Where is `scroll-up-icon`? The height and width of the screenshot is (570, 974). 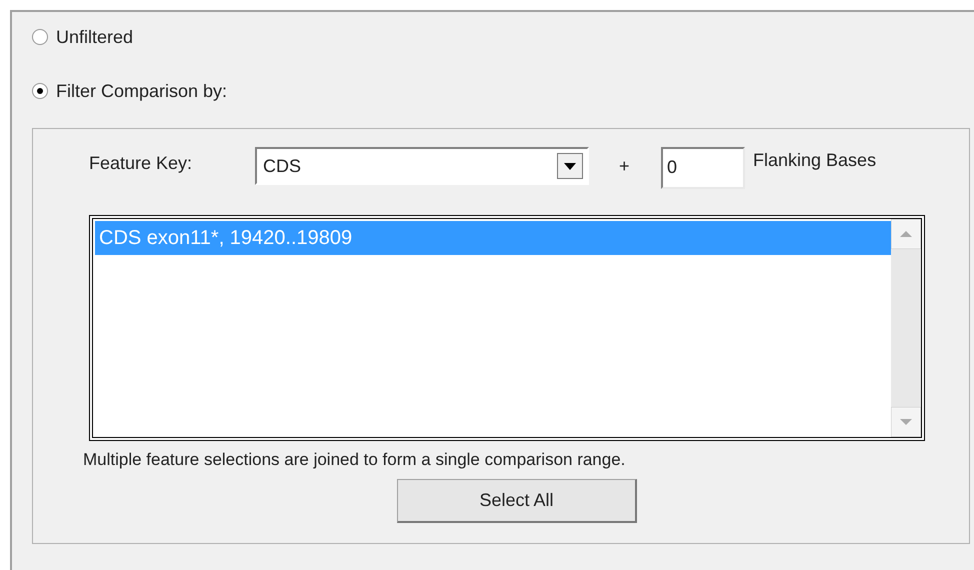
scroll-up-icon is located at coordinates (906, 234).